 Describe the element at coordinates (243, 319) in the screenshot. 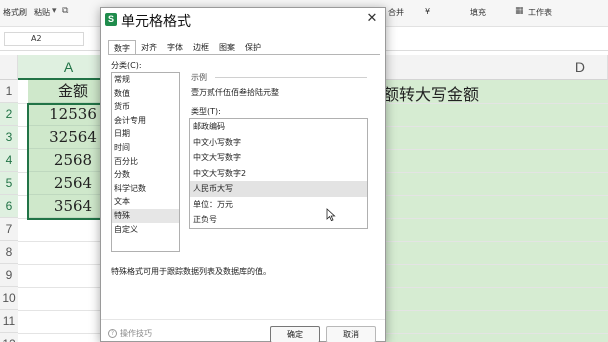

I see `footer-divider` at that location.